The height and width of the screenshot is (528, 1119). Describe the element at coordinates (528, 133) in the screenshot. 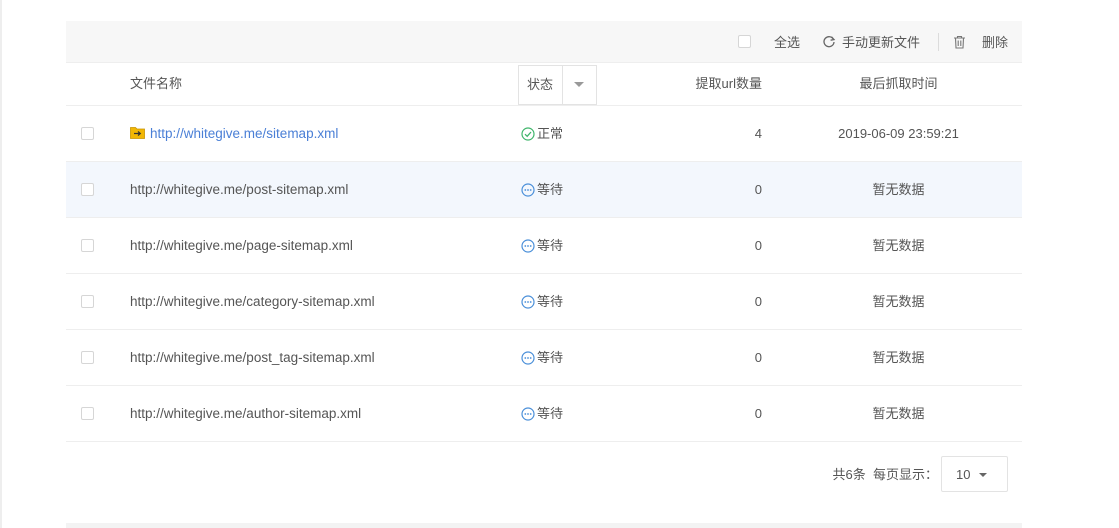

I see `check-circle-icon` at that location.